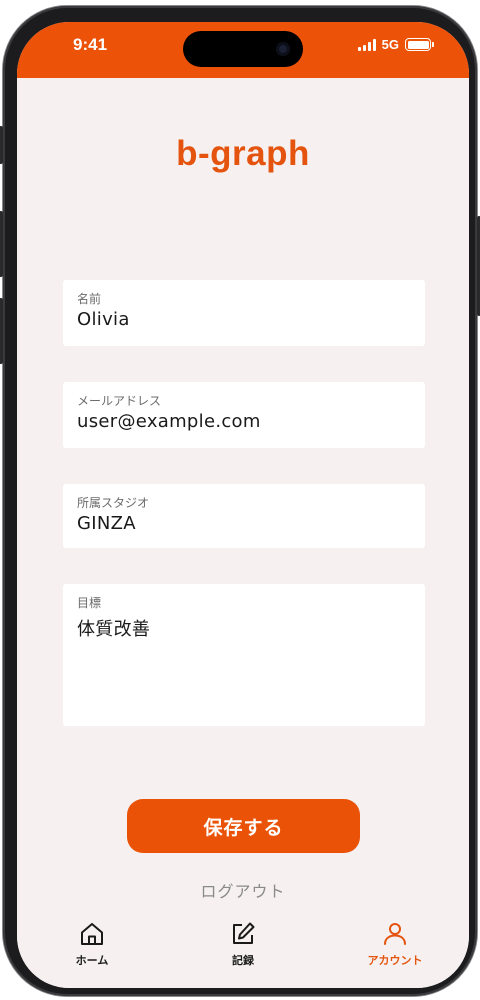 This screenshot has width=480, height=1000. What do you see at coordinates (243, 826) in the screenshot?
I see `save-button: 保存する` at bounding box center [243, 826].